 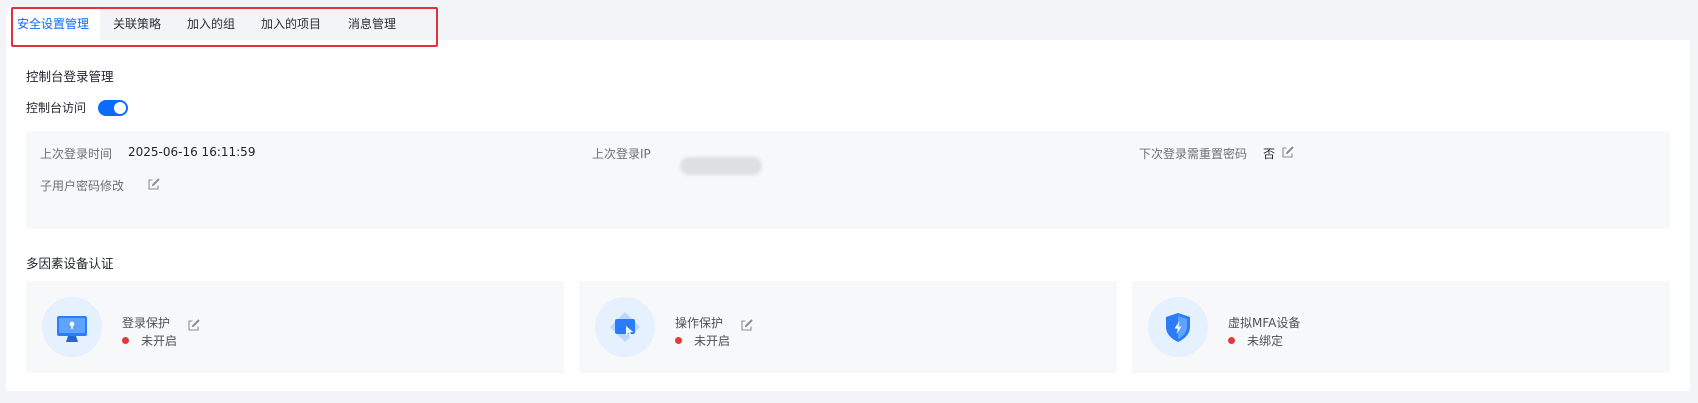 What do you see at coordinates (120, 107) in the screenshot?
I see `toggle-knob` at bounding box center [120, 107].